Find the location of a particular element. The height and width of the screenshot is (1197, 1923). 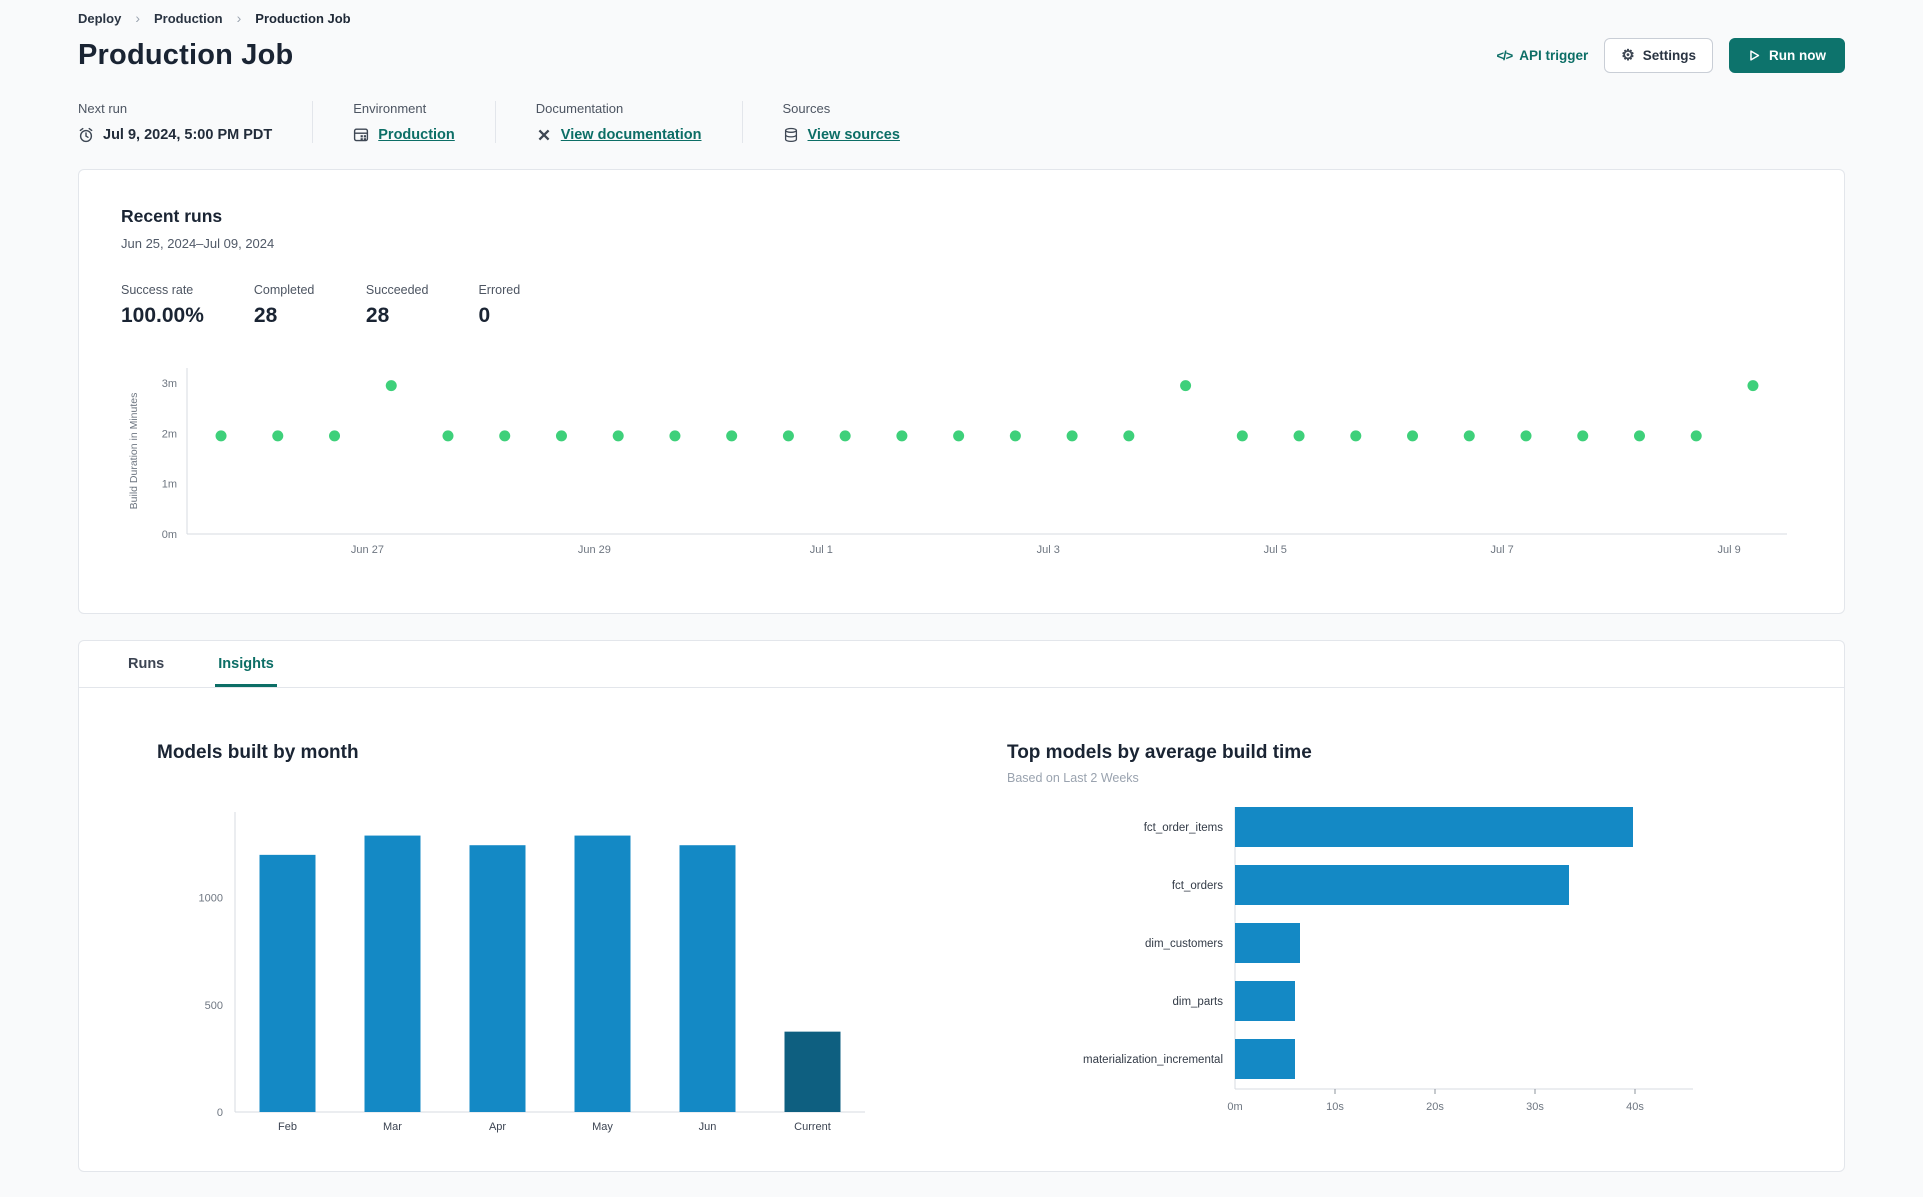

page-title: Production Job is located at coordinates (186, 55).